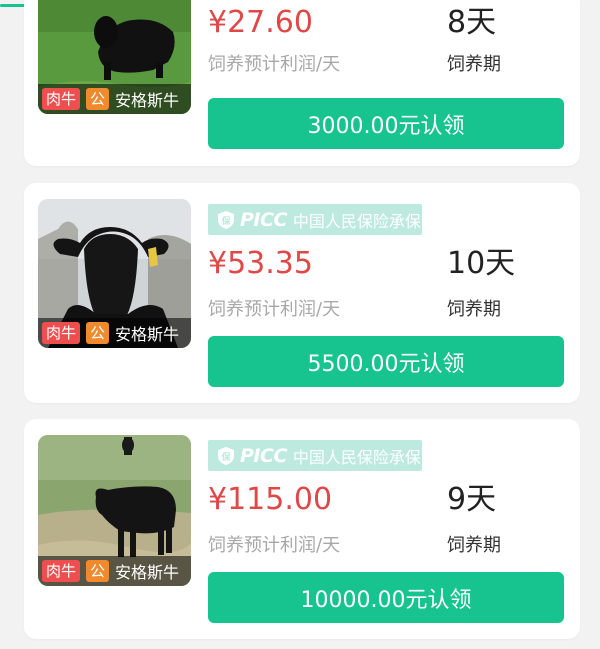  I want to click on daily-profit-value: ¥115.00, so click(270, 499).